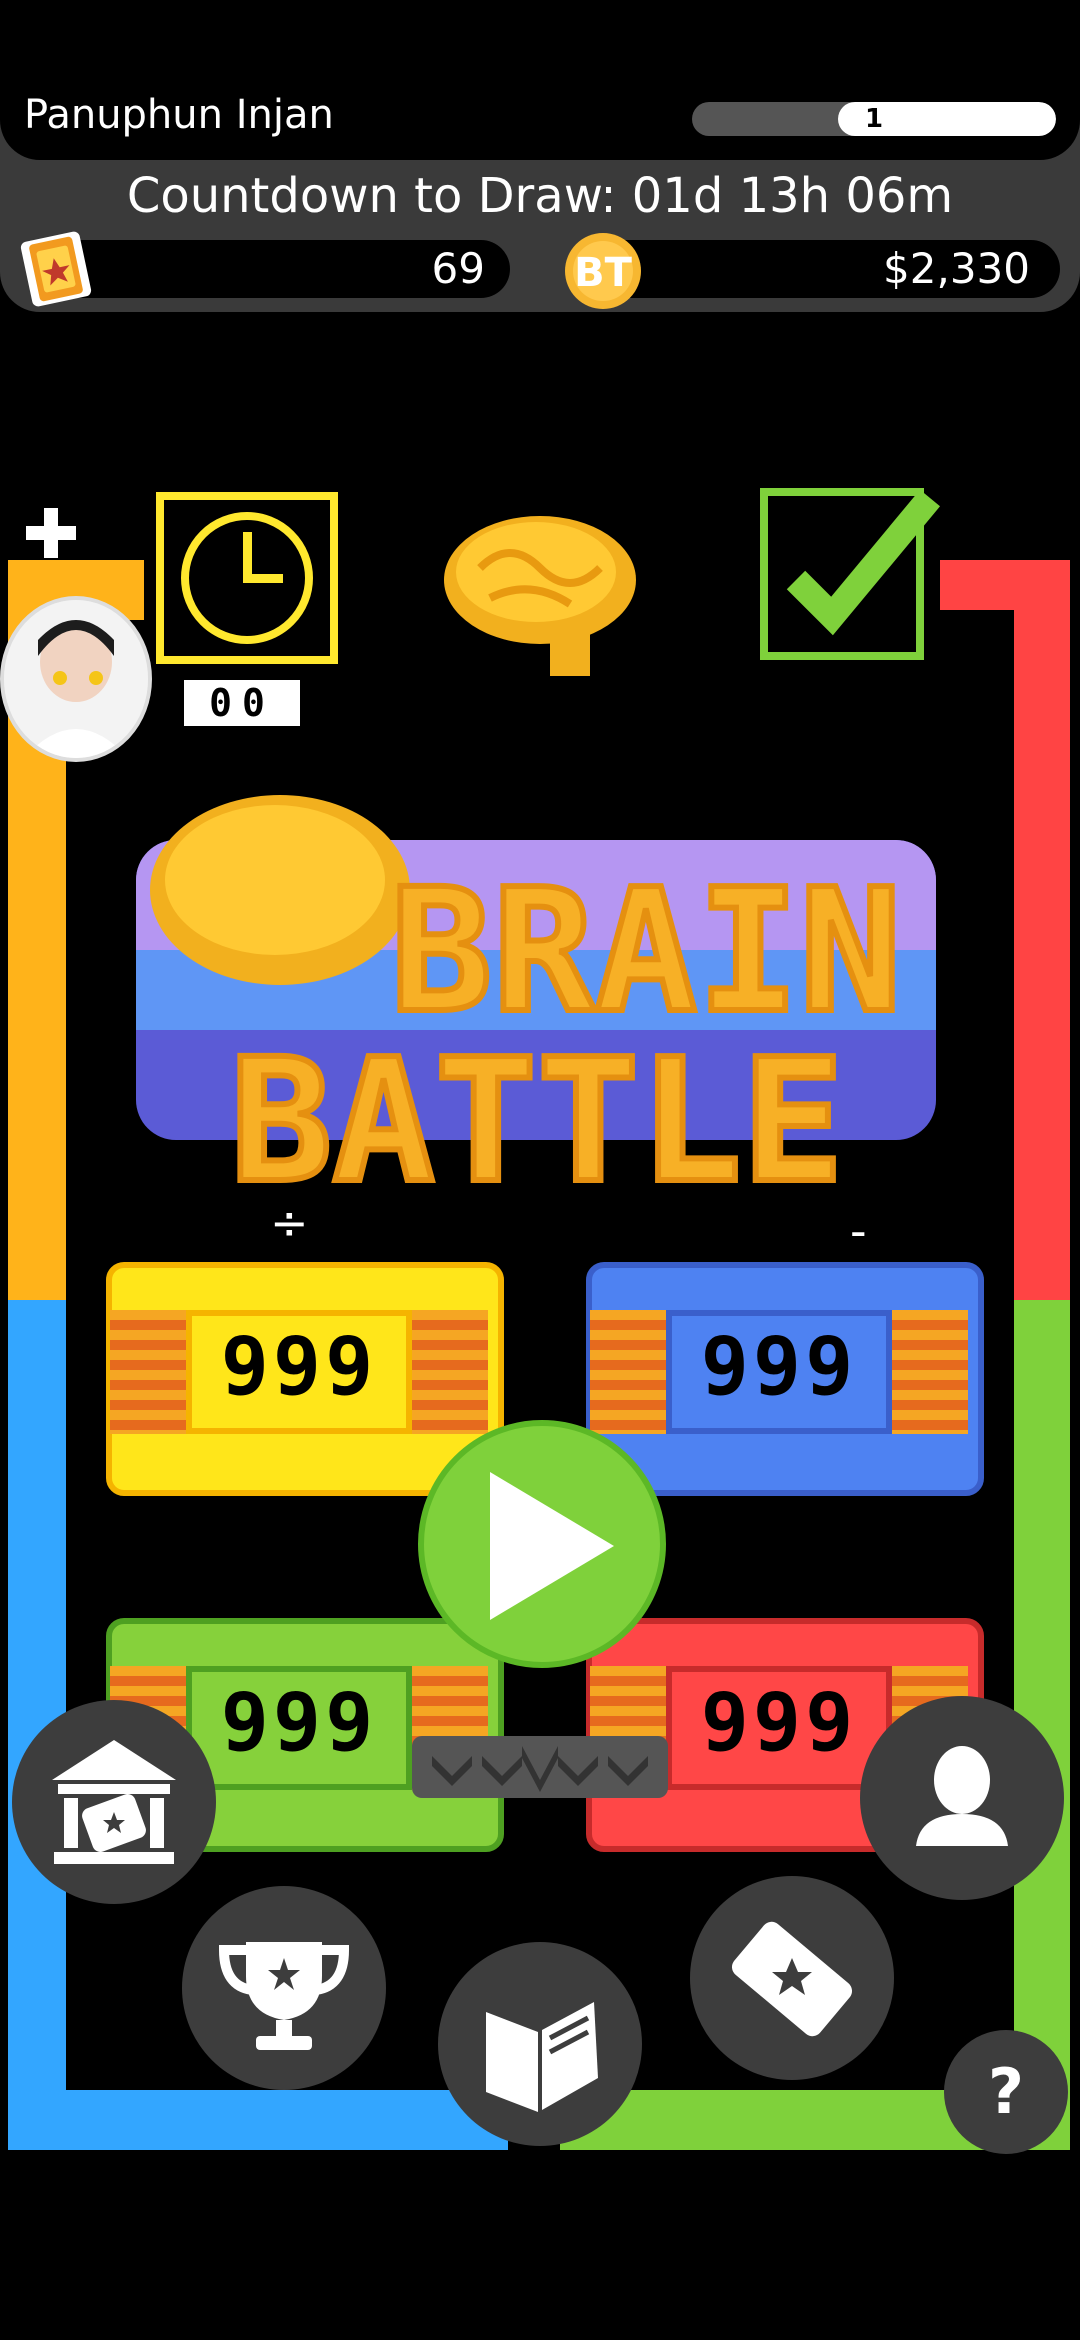 This screenshot has height=2340, width=1080. I want to click on museum-ticket-icon, so click(114, 1802).